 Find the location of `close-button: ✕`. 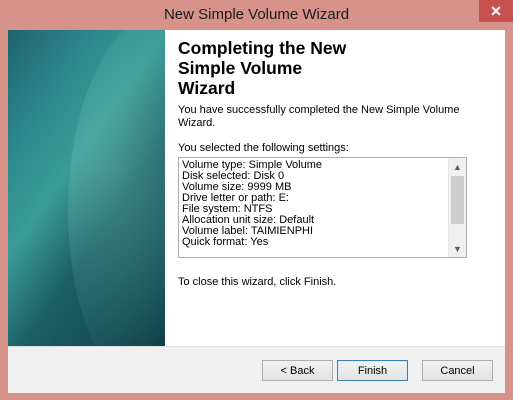

close-button: ✕ is located at coordinates (496, 11).